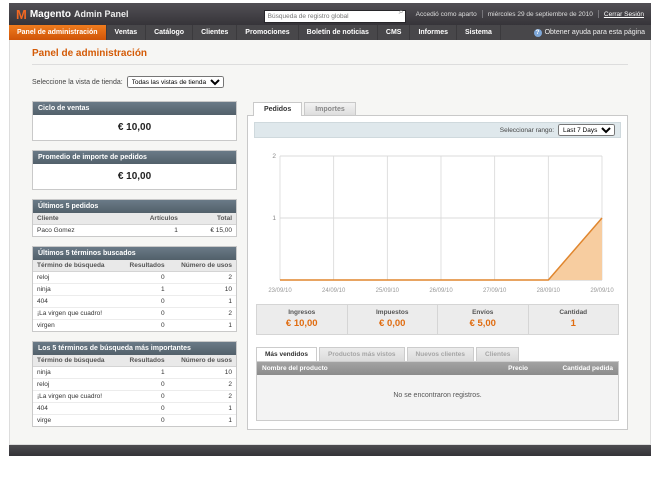 The width and height of the screenshot is (660, 480). What do you see at coordinates (72, 14) in the screenshot?
I see `magento-logo: M Magento Admin Panel` at bounding box center [72, 14].